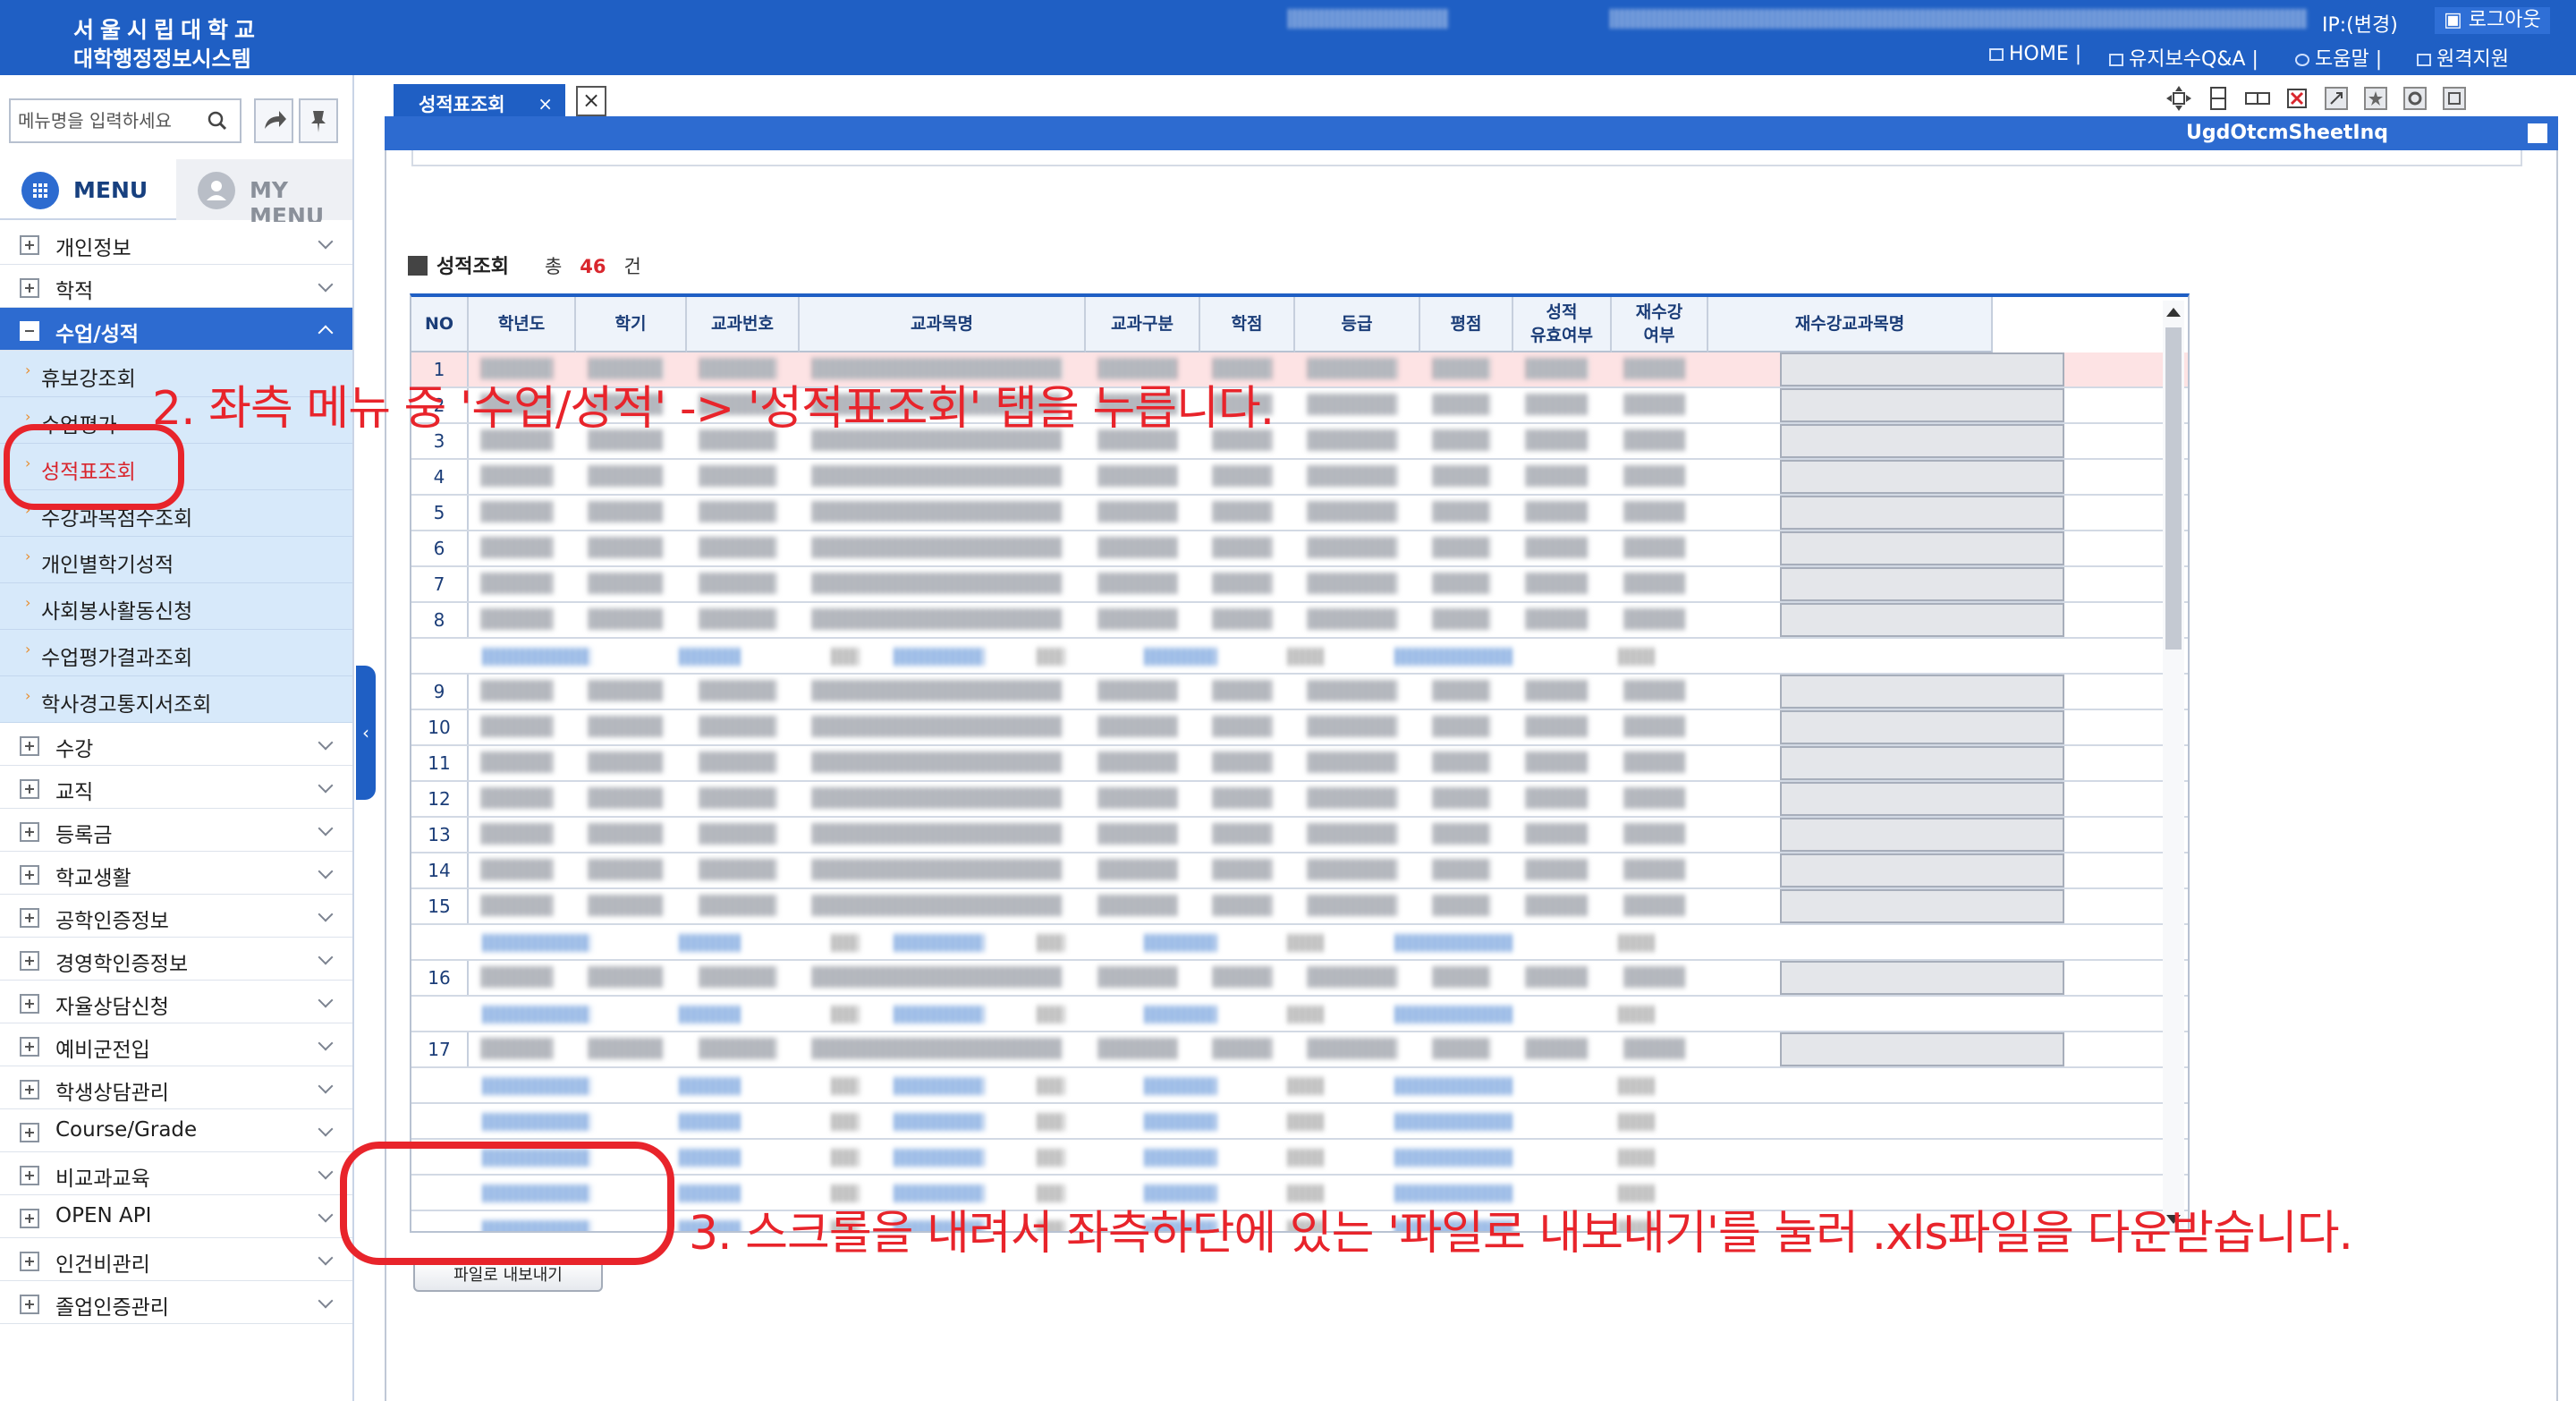 Image resolution: width=2576 pixels, height=1401 pixels. Describe the element at coordinates (176, 1044) in the screenshot. I see `sidebar-item: 예비군전입` at that location.